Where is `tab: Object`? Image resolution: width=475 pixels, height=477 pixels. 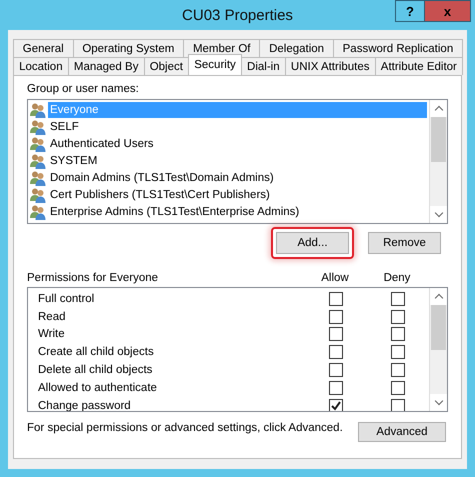
tab: Object is located at coordinates (167, 66).